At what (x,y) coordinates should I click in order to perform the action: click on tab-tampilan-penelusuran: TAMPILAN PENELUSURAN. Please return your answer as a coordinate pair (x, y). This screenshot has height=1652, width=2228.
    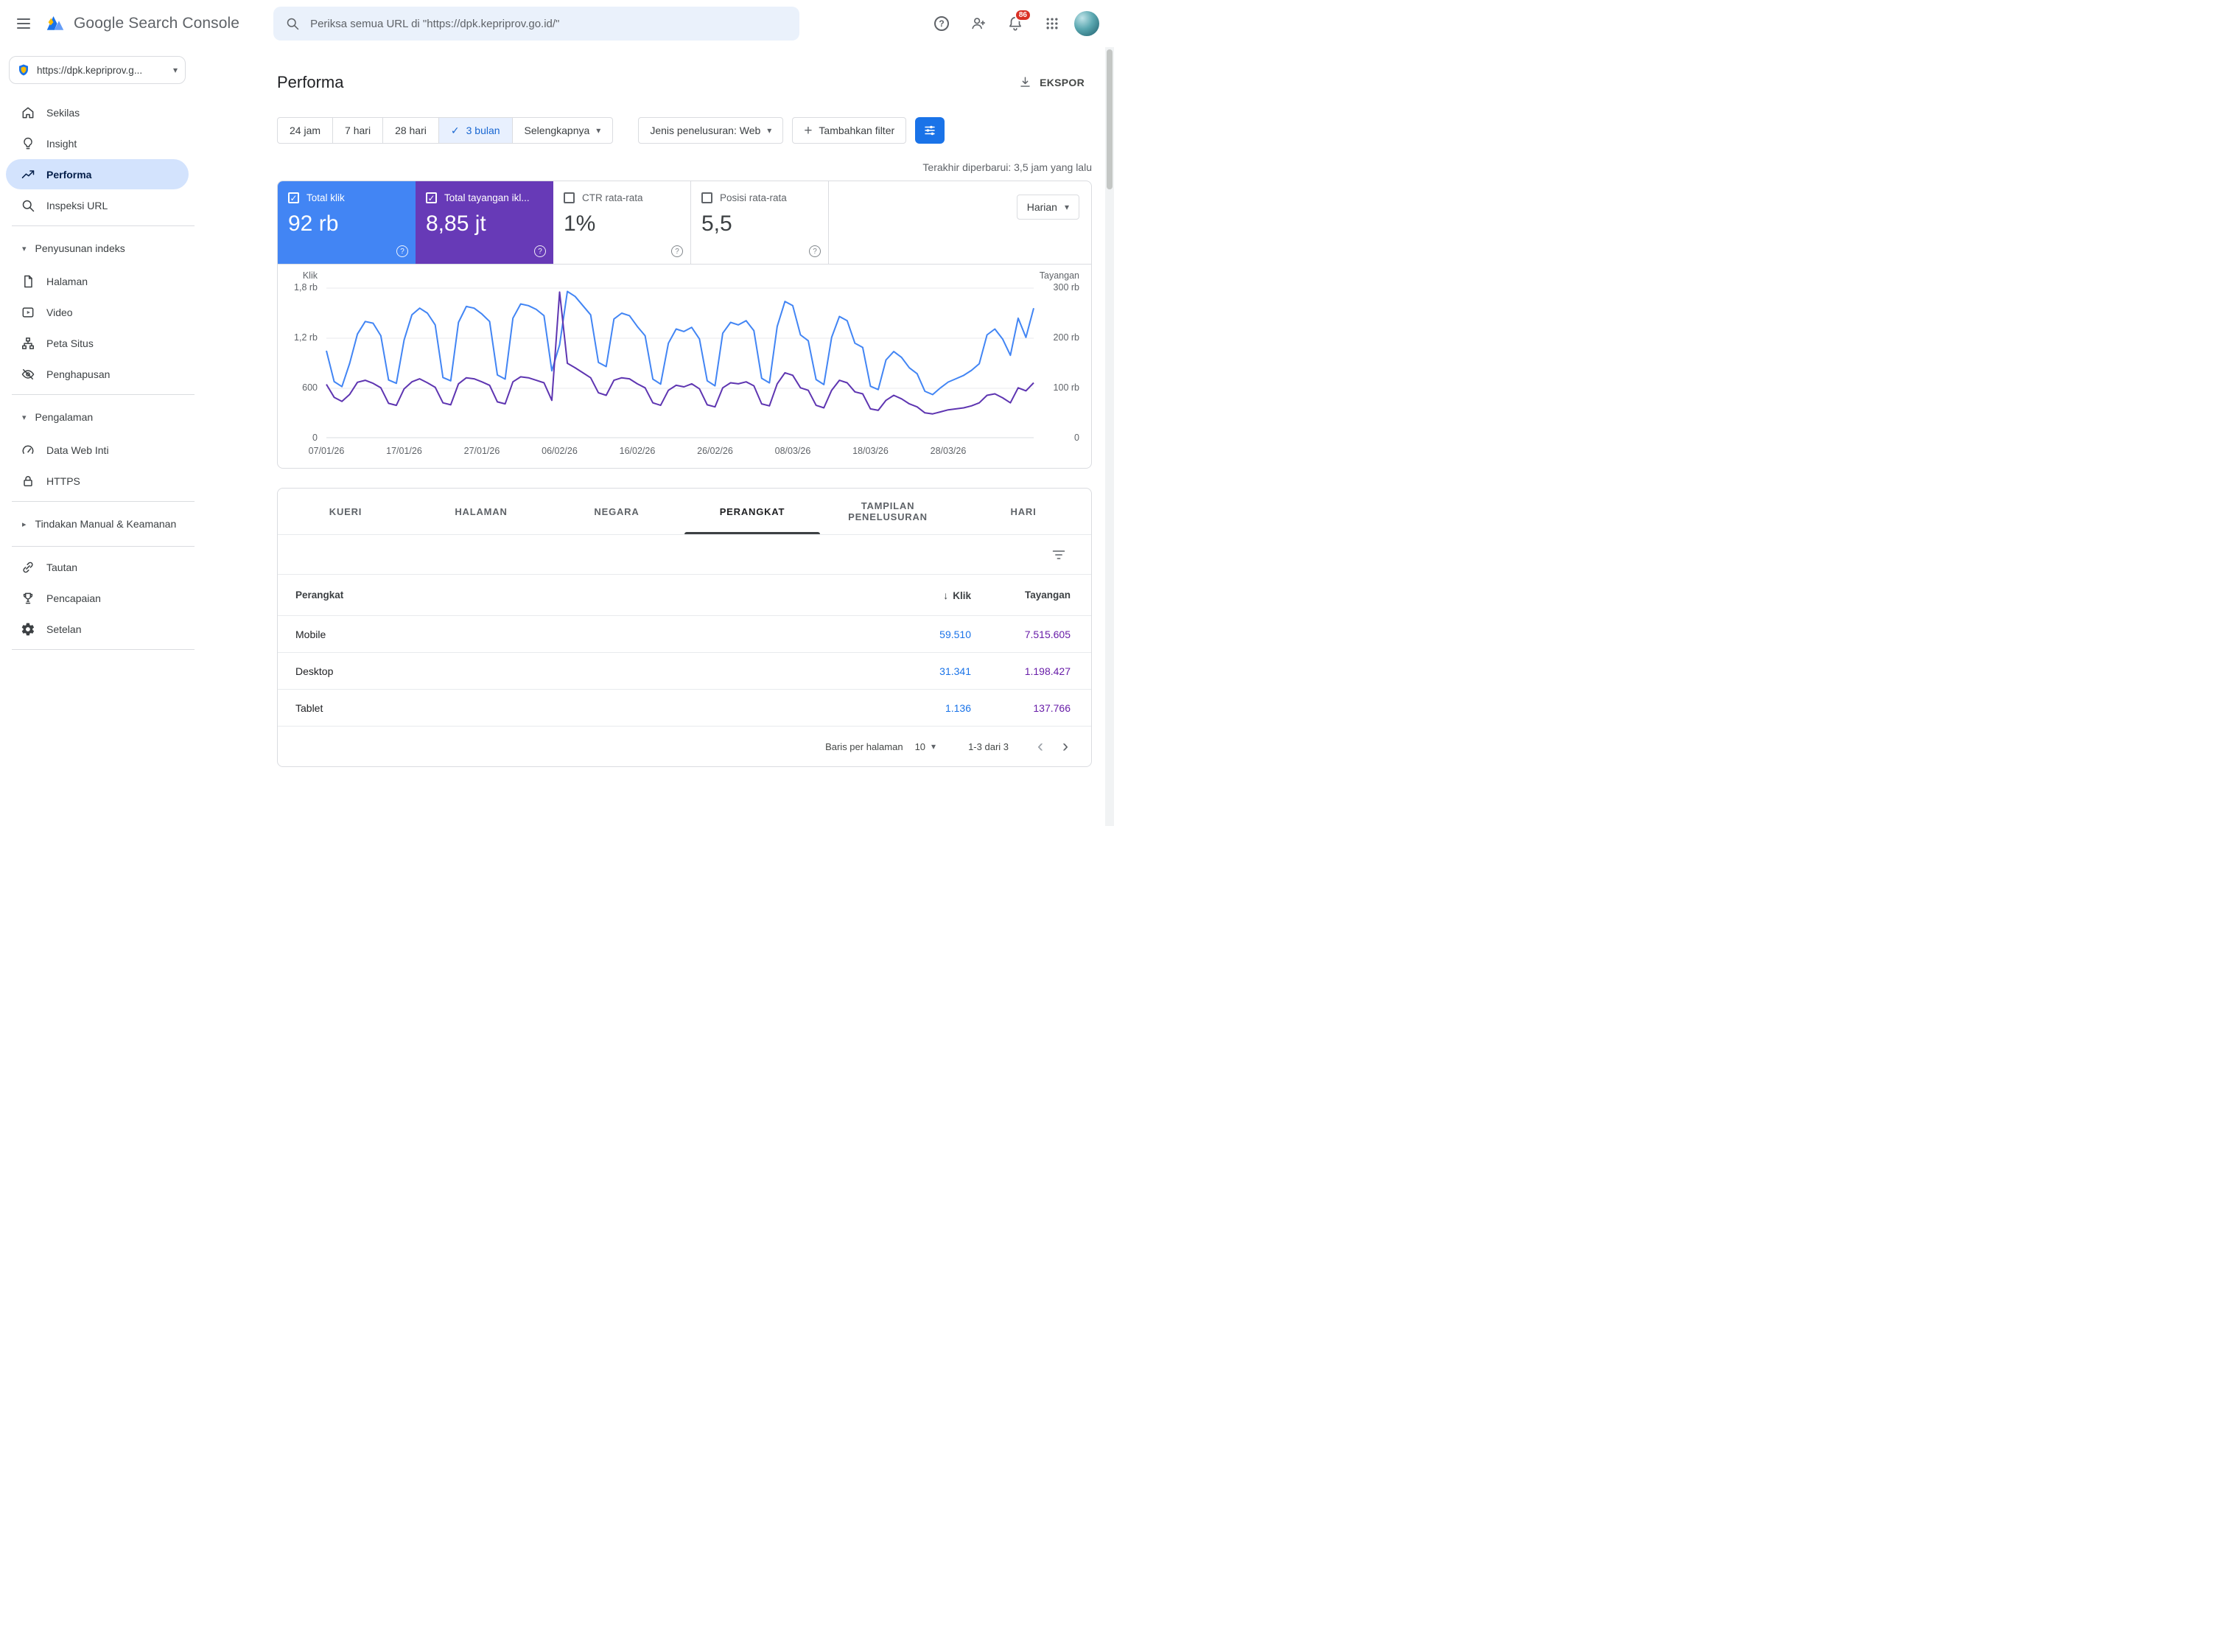
    Looking at the image, I should click on (888, 511).